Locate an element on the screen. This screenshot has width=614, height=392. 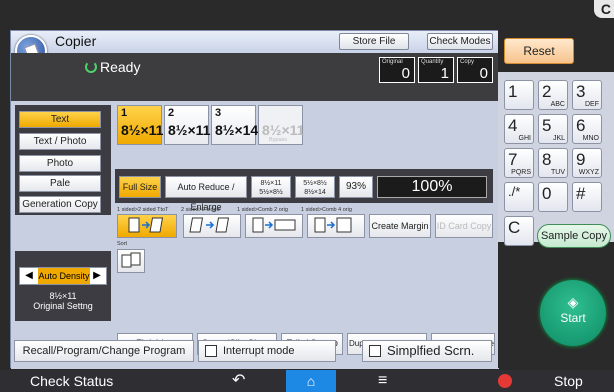
original-setting-label: Original Settng is located at coordinates (63, 306).